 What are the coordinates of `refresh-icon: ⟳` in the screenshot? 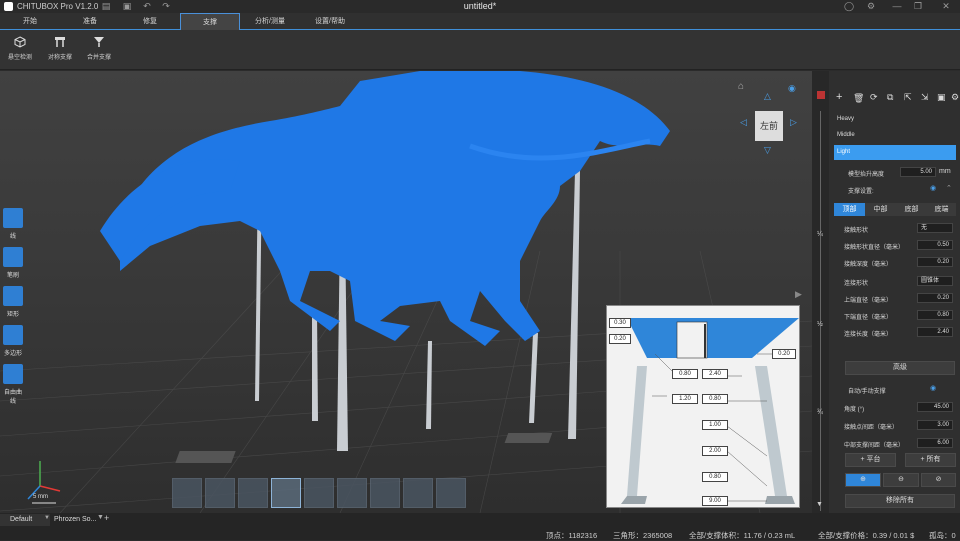 It's located at (874, 97).